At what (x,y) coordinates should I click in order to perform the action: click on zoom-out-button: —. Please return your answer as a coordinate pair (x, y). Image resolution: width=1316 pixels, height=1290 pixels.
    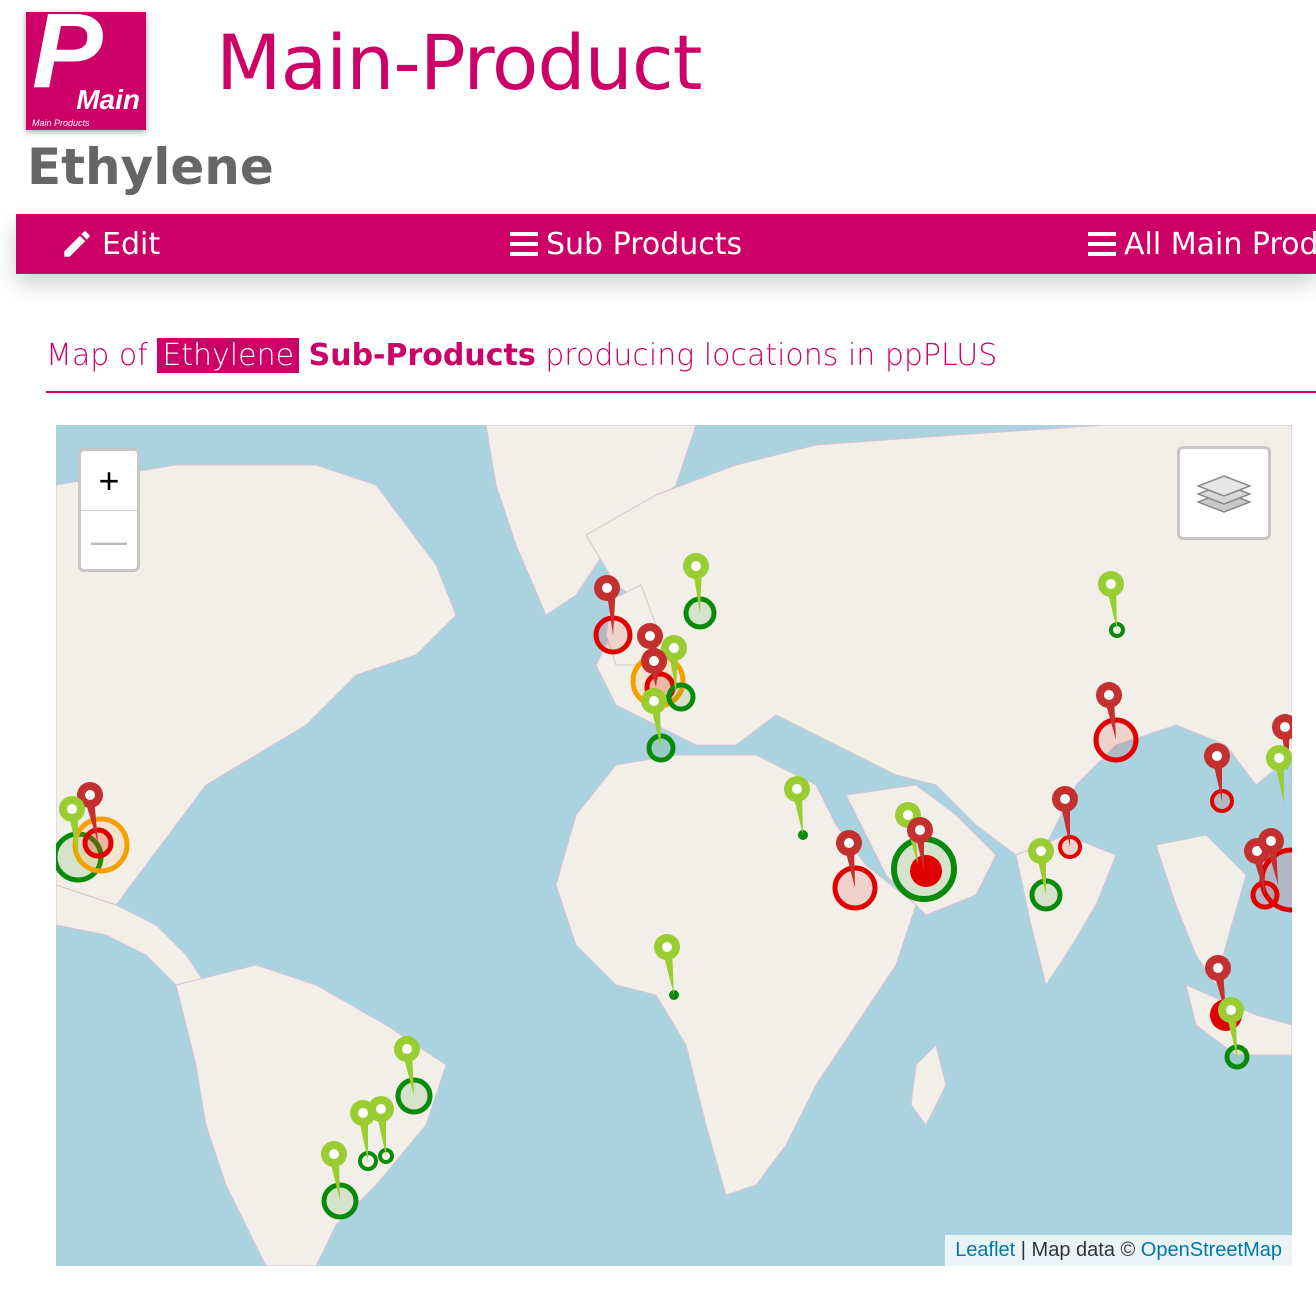
    Looking at the image, I should click on (109, 540).